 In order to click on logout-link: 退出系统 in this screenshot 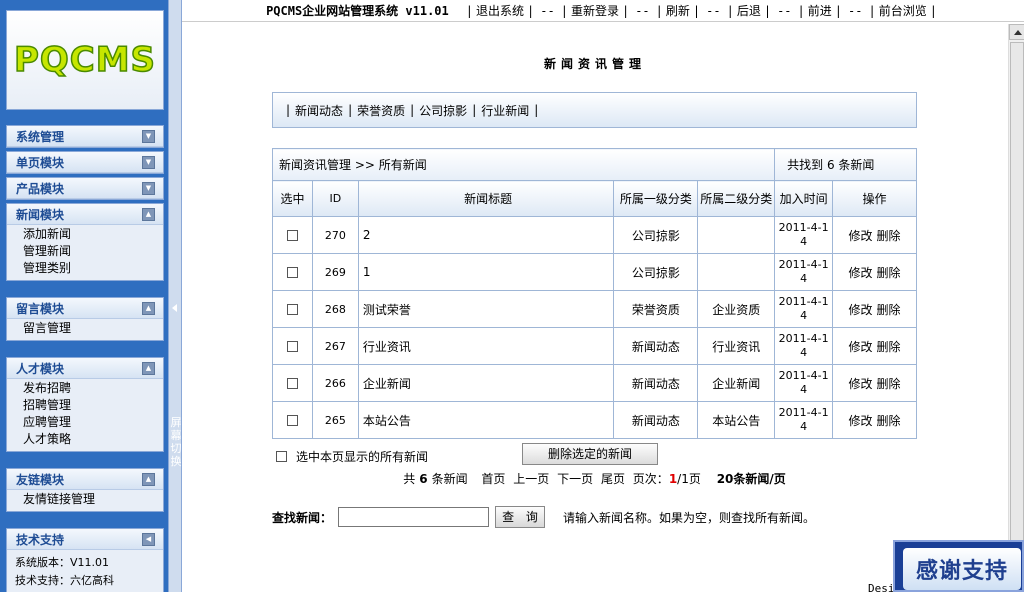, I will do `click(500, 10)`.